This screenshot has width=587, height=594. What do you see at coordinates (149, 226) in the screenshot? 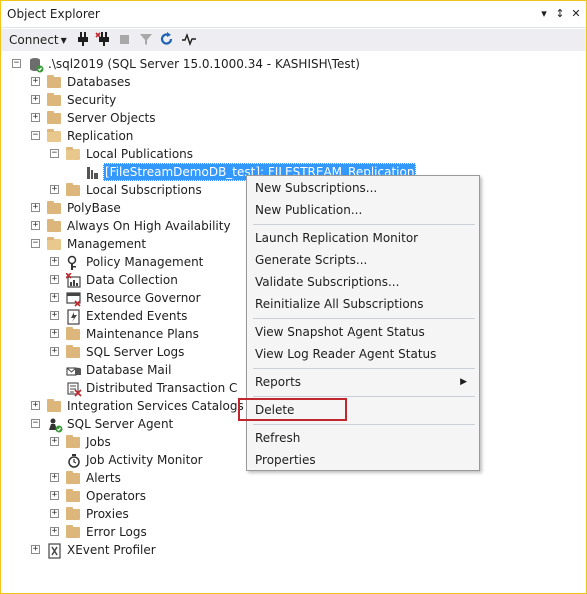
I see `always-on-label: Always On High Availability` at bounding box center [149, 226].